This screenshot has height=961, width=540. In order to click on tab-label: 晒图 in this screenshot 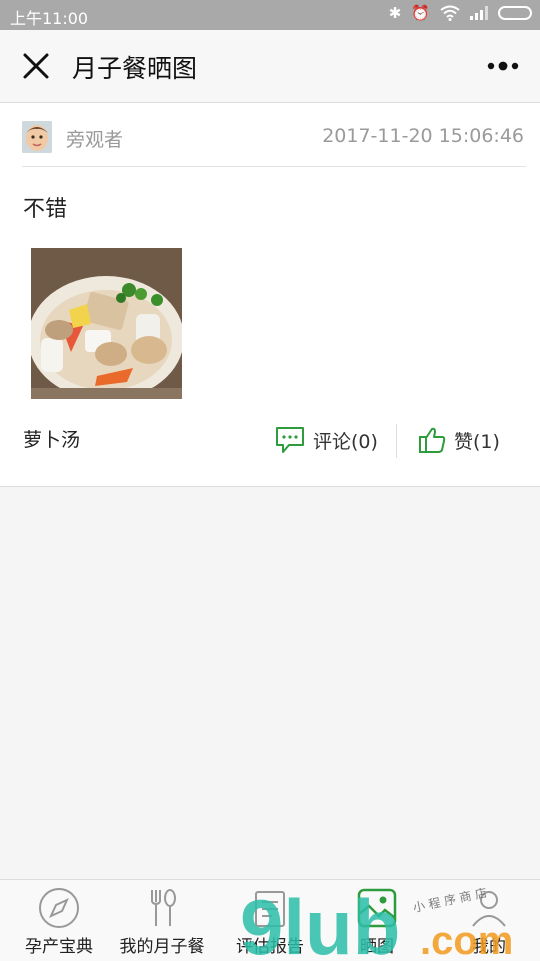, I will do `click(377, 947)`.